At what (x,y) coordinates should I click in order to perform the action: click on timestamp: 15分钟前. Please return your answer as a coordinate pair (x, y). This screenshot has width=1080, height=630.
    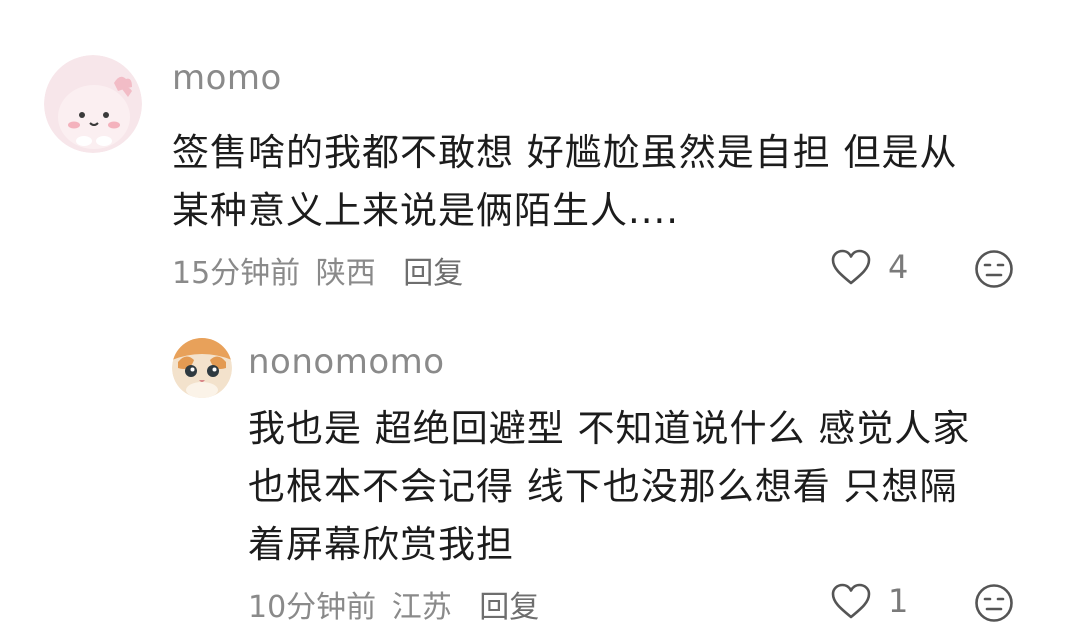
    Looking at the image, I should click on (236, 273).